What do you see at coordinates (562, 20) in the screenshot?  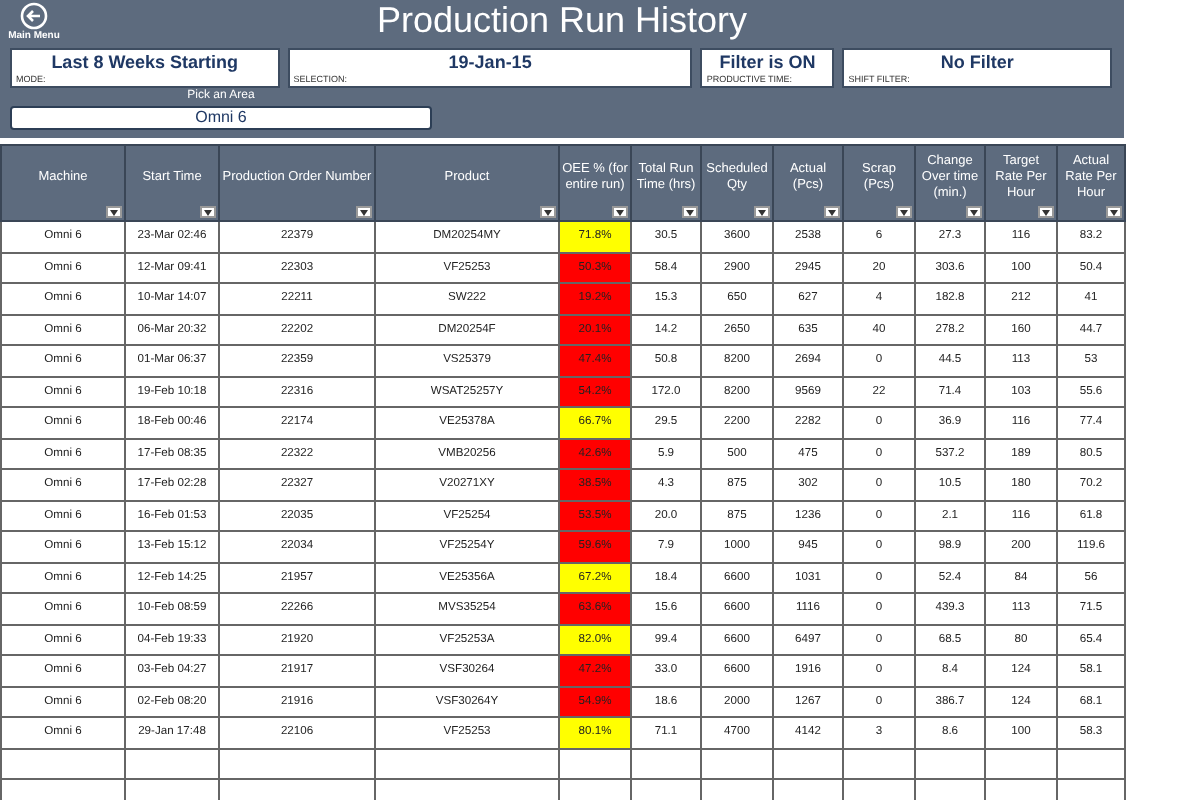 I see `page-title: Production Run History` at bounding box center [562, 20].